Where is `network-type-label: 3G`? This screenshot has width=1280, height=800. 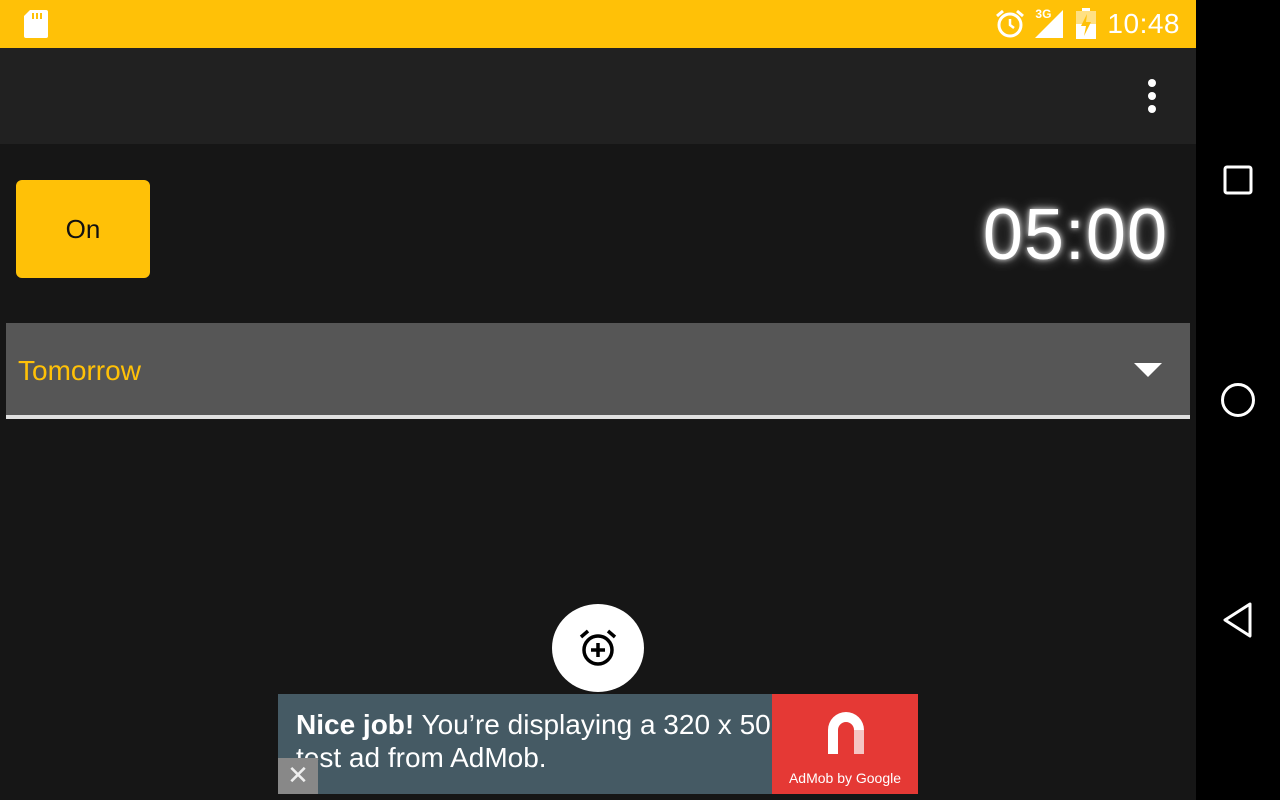 network-type-label: 3G is located at coordinates (1043, 14).